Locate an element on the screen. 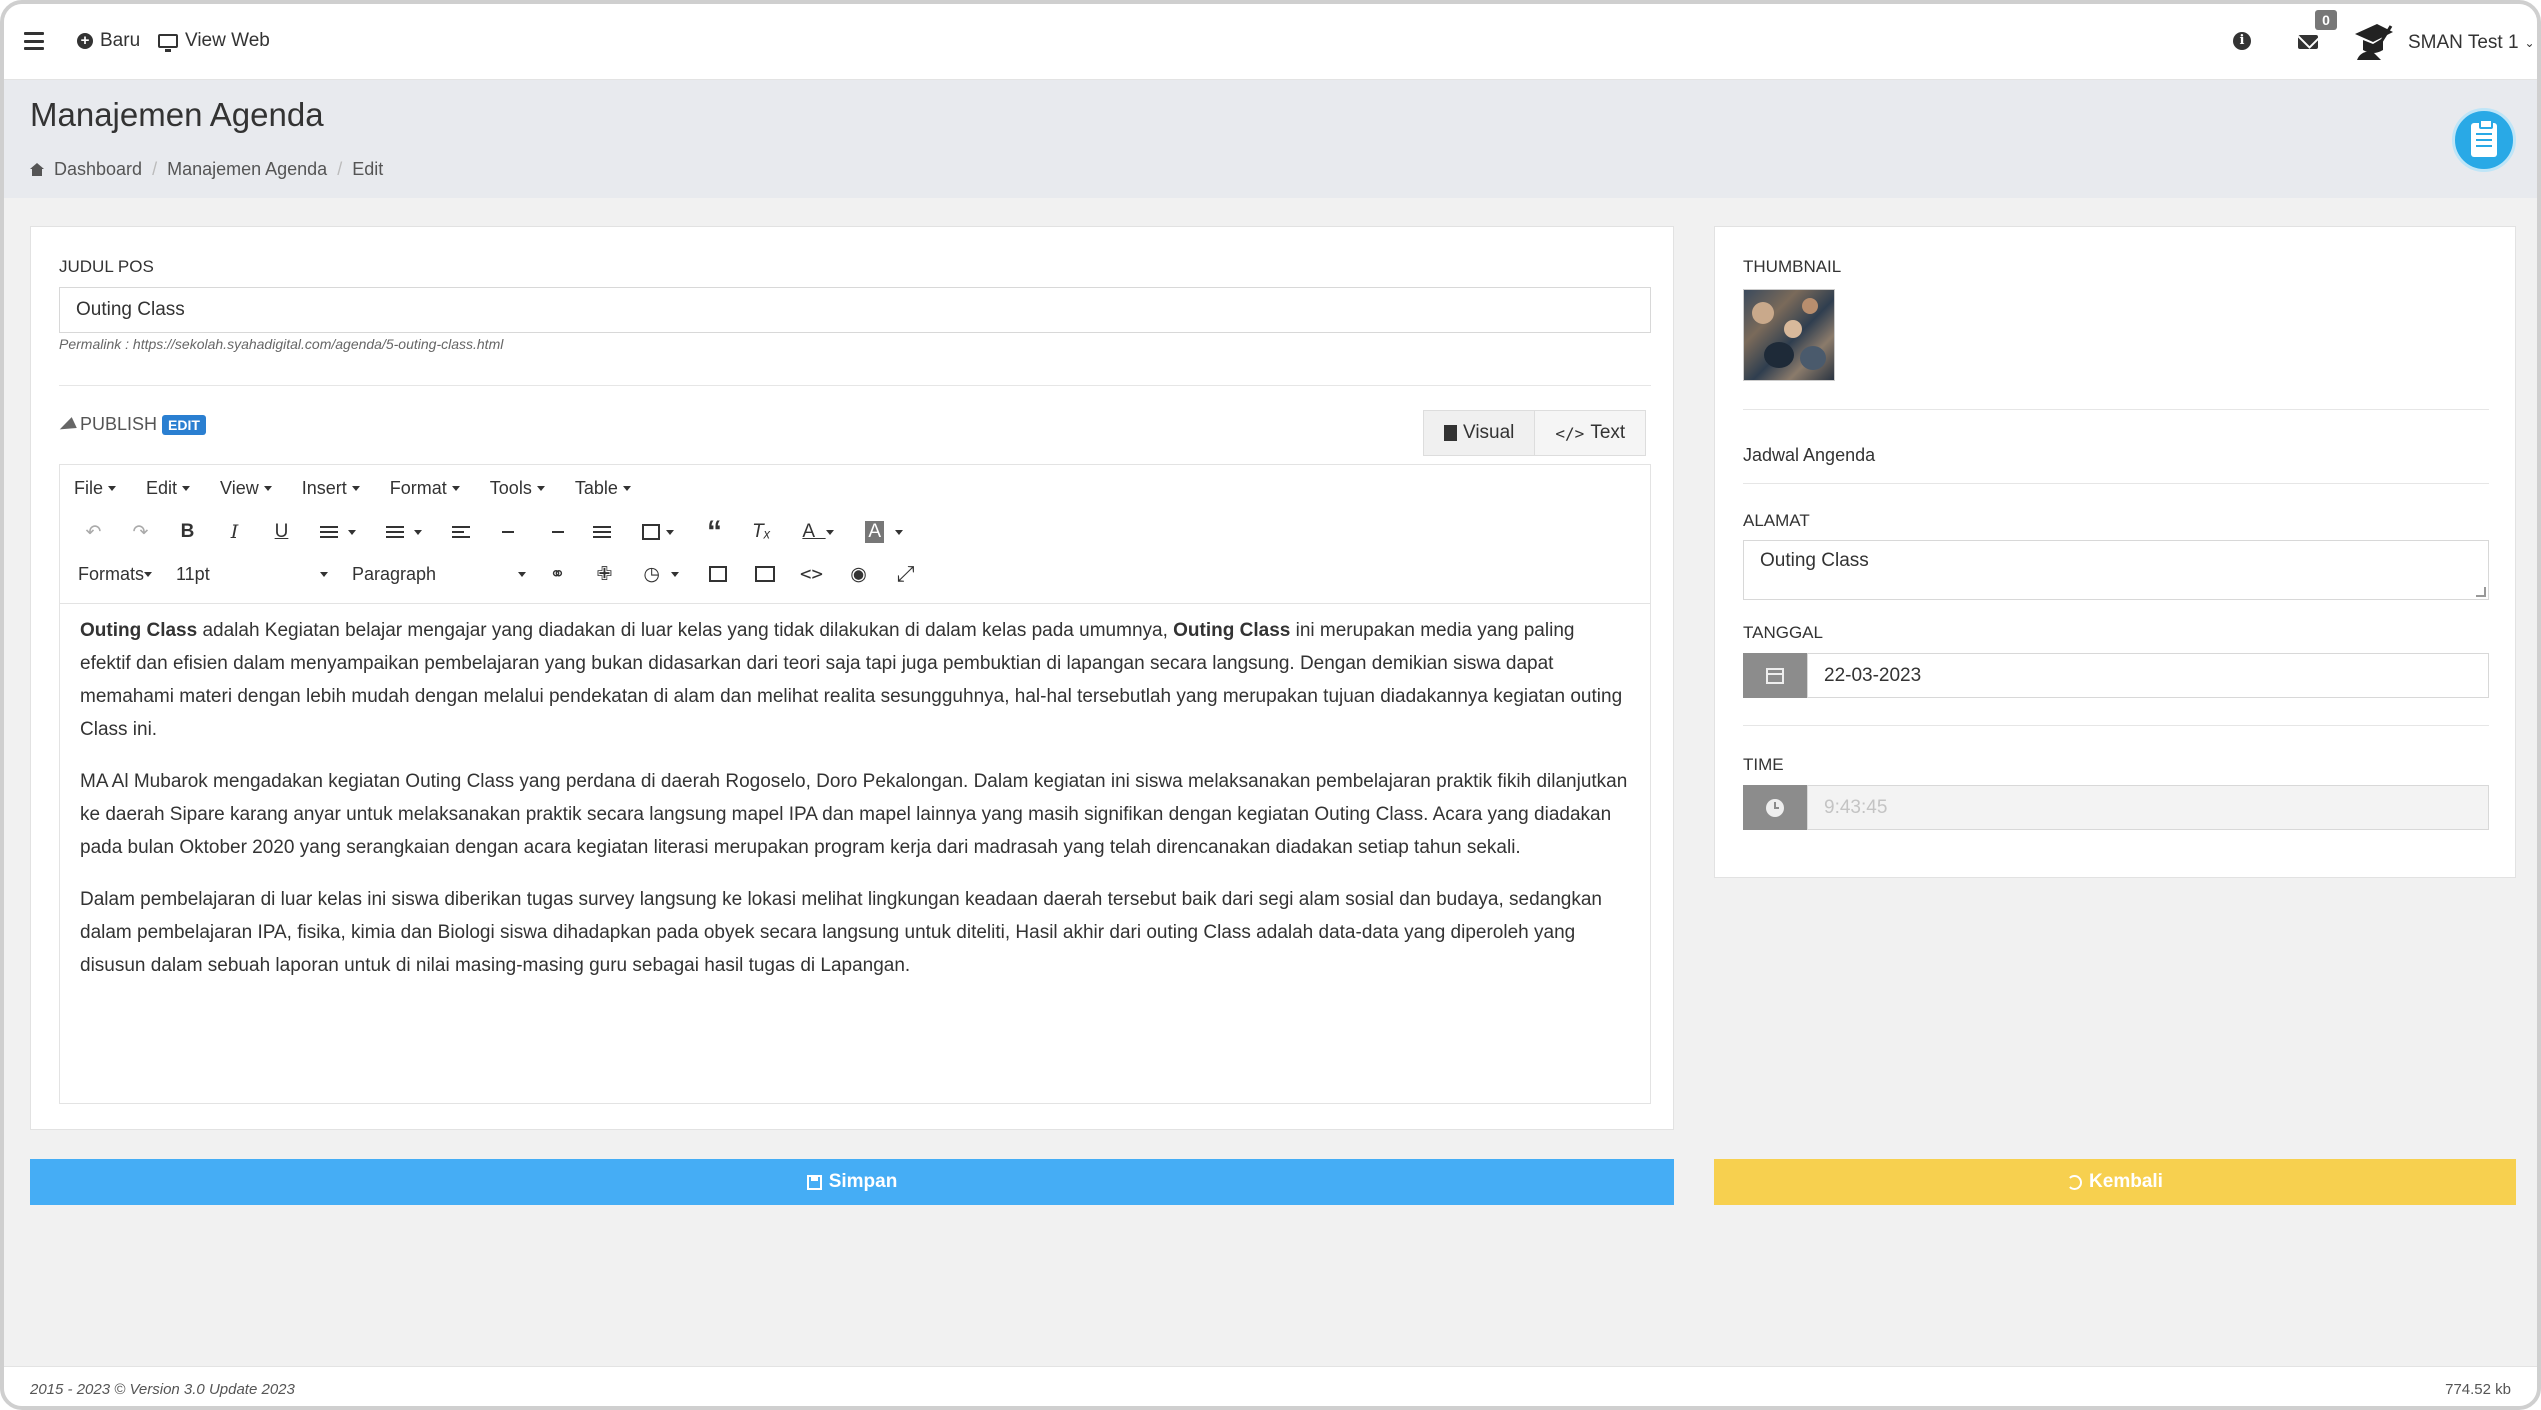 This screenshot has height=1410, width=2541. breadcrumb-edit: Edit is located at coordinates (368, 169).